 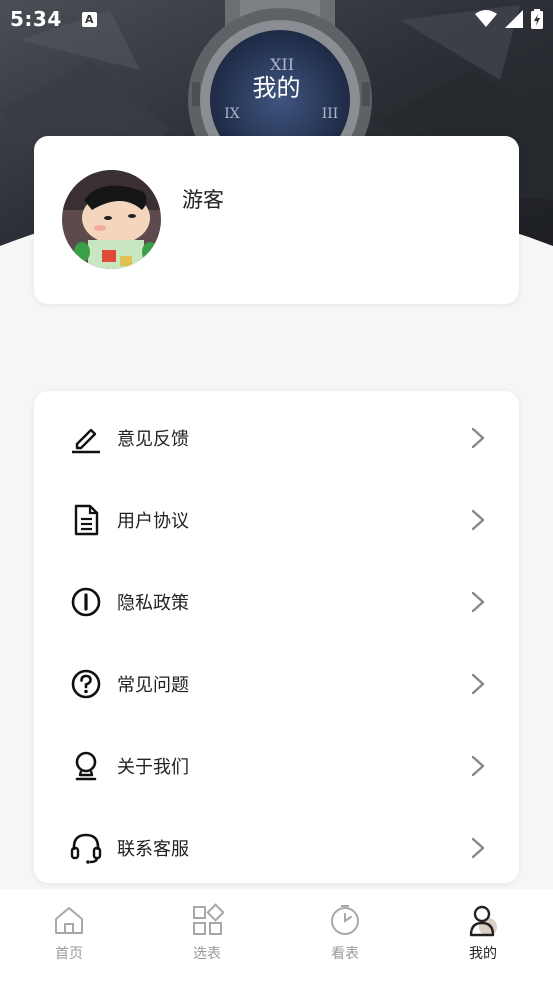 I want to click on tab-select-watch: 选表, so click(x=207, y=935).